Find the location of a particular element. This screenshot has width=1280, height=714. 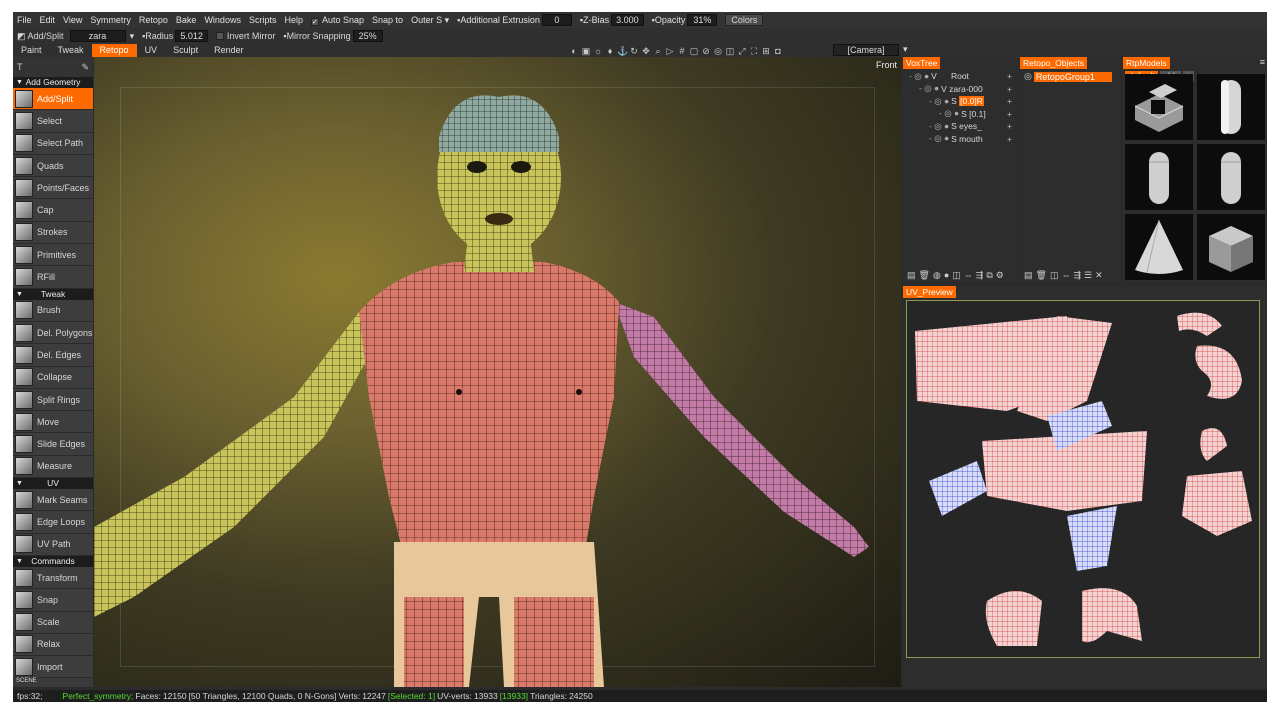

close-icon: ✕ is located at coordinates (1099, 275).